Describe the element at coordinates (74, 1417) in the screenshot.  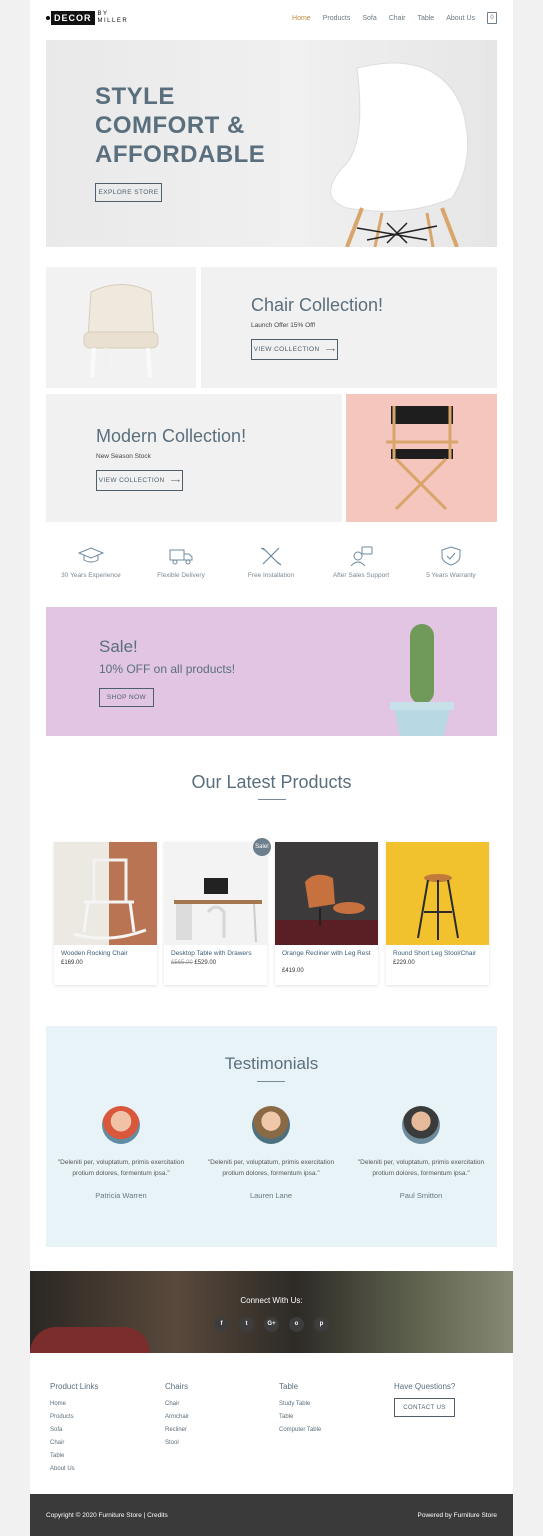
I see `footer-link-products: Products` at that location.